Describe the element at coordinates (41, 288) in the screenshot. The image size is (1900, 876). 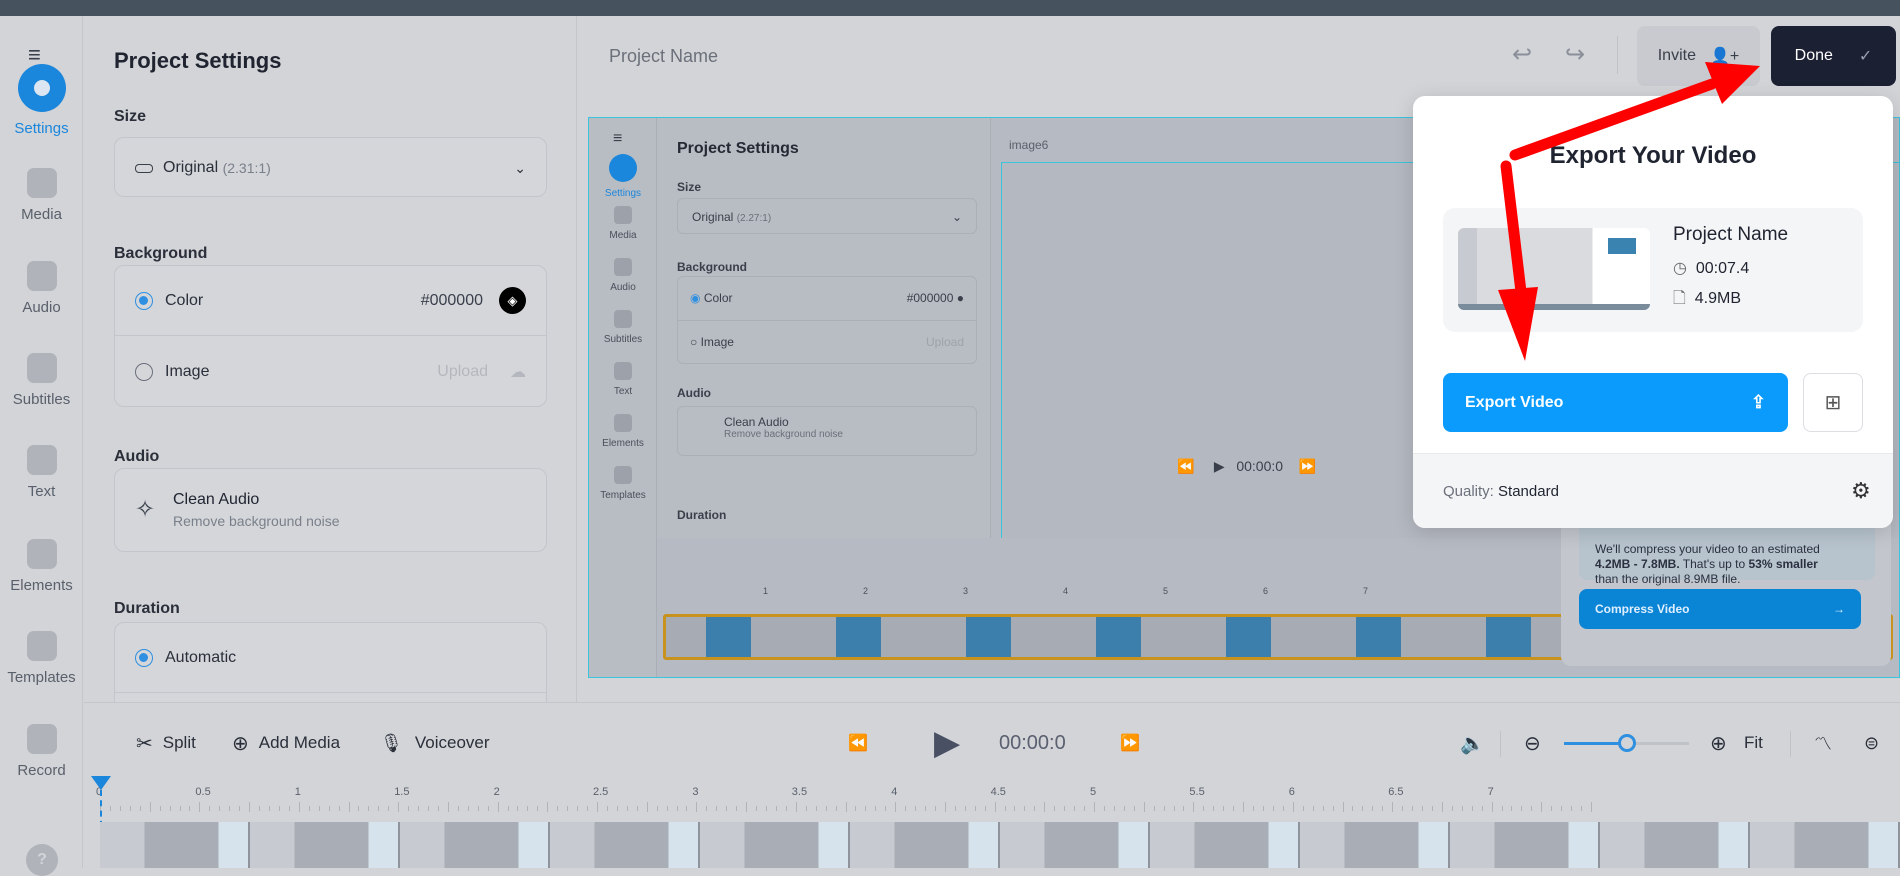
I see `sidebar-item-audio: Audio` at that location.